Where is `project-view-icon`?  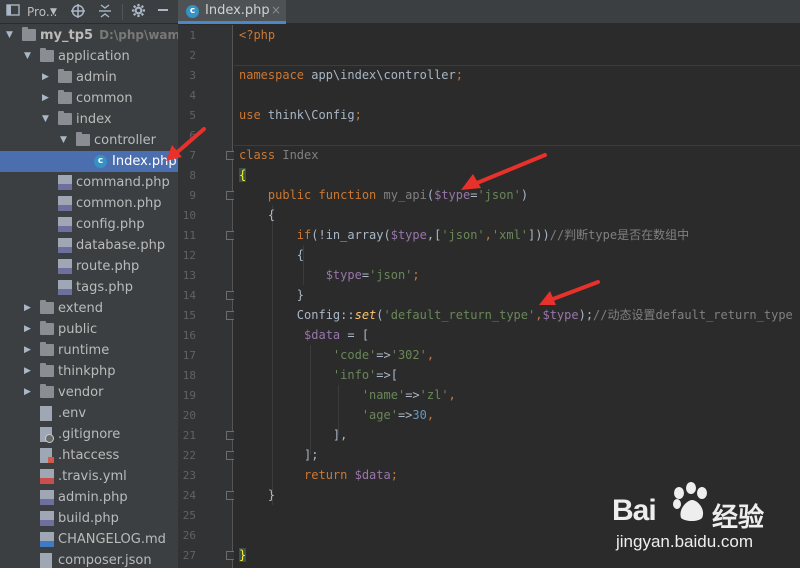 project-view-icon is located at coordinates (13, 12).